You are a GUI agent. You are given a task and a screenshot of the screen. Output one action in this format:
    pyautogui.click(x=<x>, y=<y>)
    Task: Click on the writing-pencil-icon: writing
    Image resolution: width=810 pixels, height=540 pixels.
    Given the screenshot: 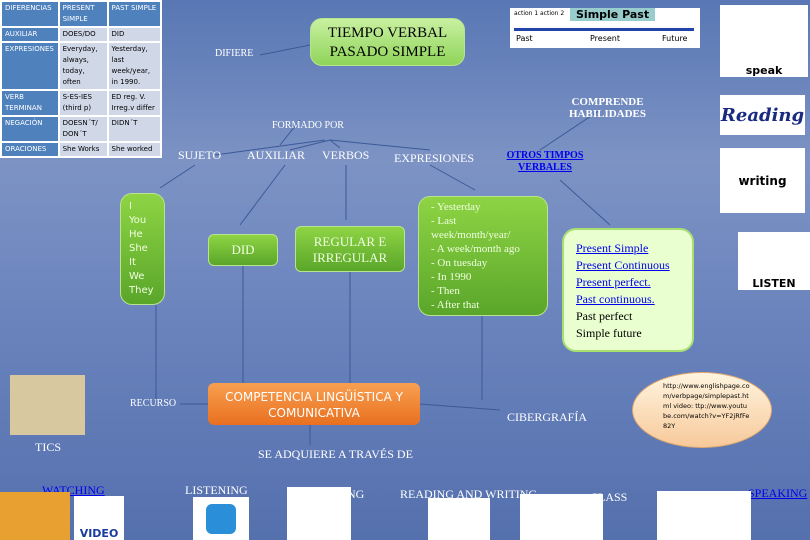 What is the action you would take?
    pyautogui.click(x=762, y=180)
    